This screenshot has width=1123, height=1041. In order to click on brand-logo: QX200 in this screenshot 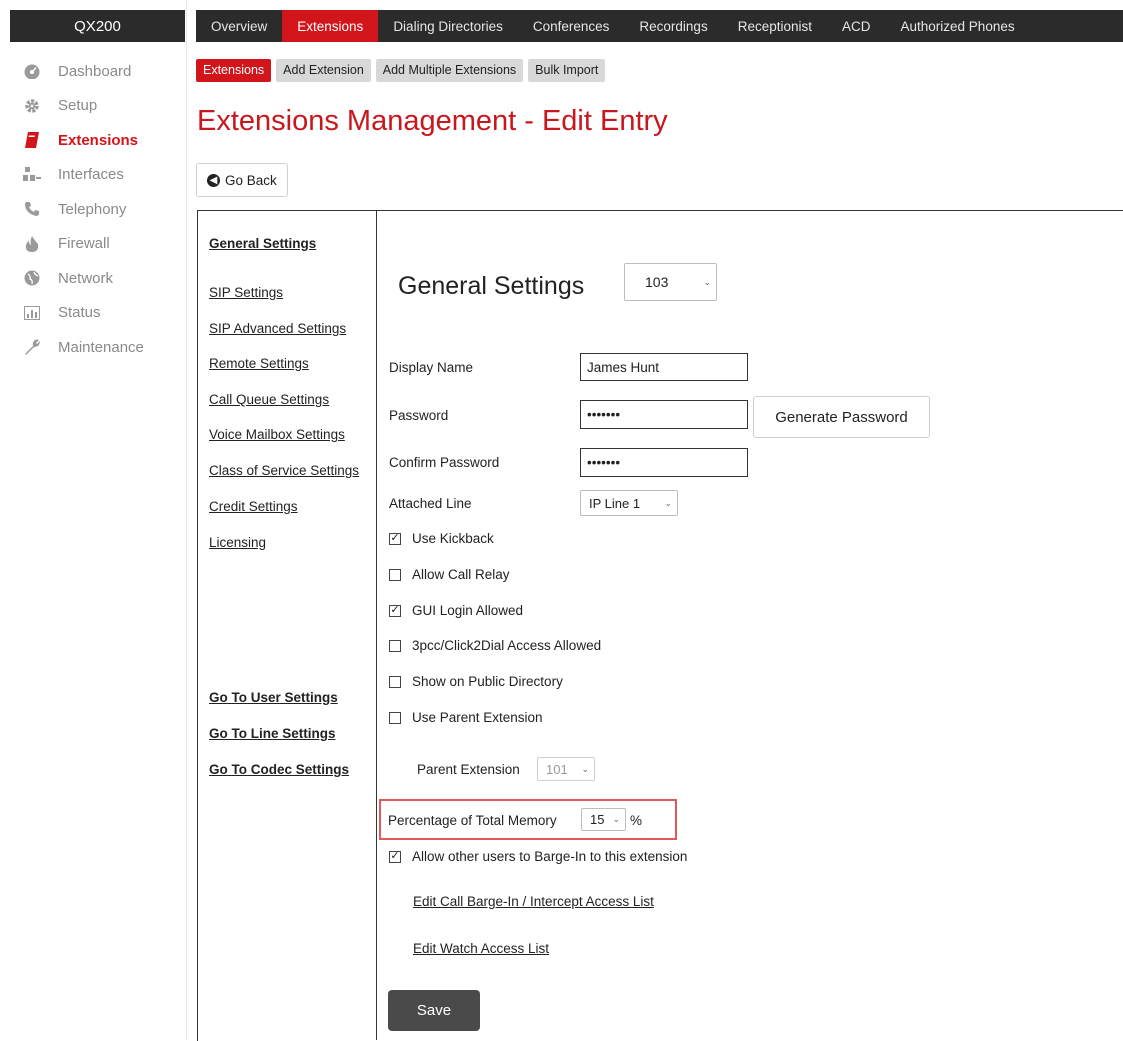, I will do `click(97, 26)`.